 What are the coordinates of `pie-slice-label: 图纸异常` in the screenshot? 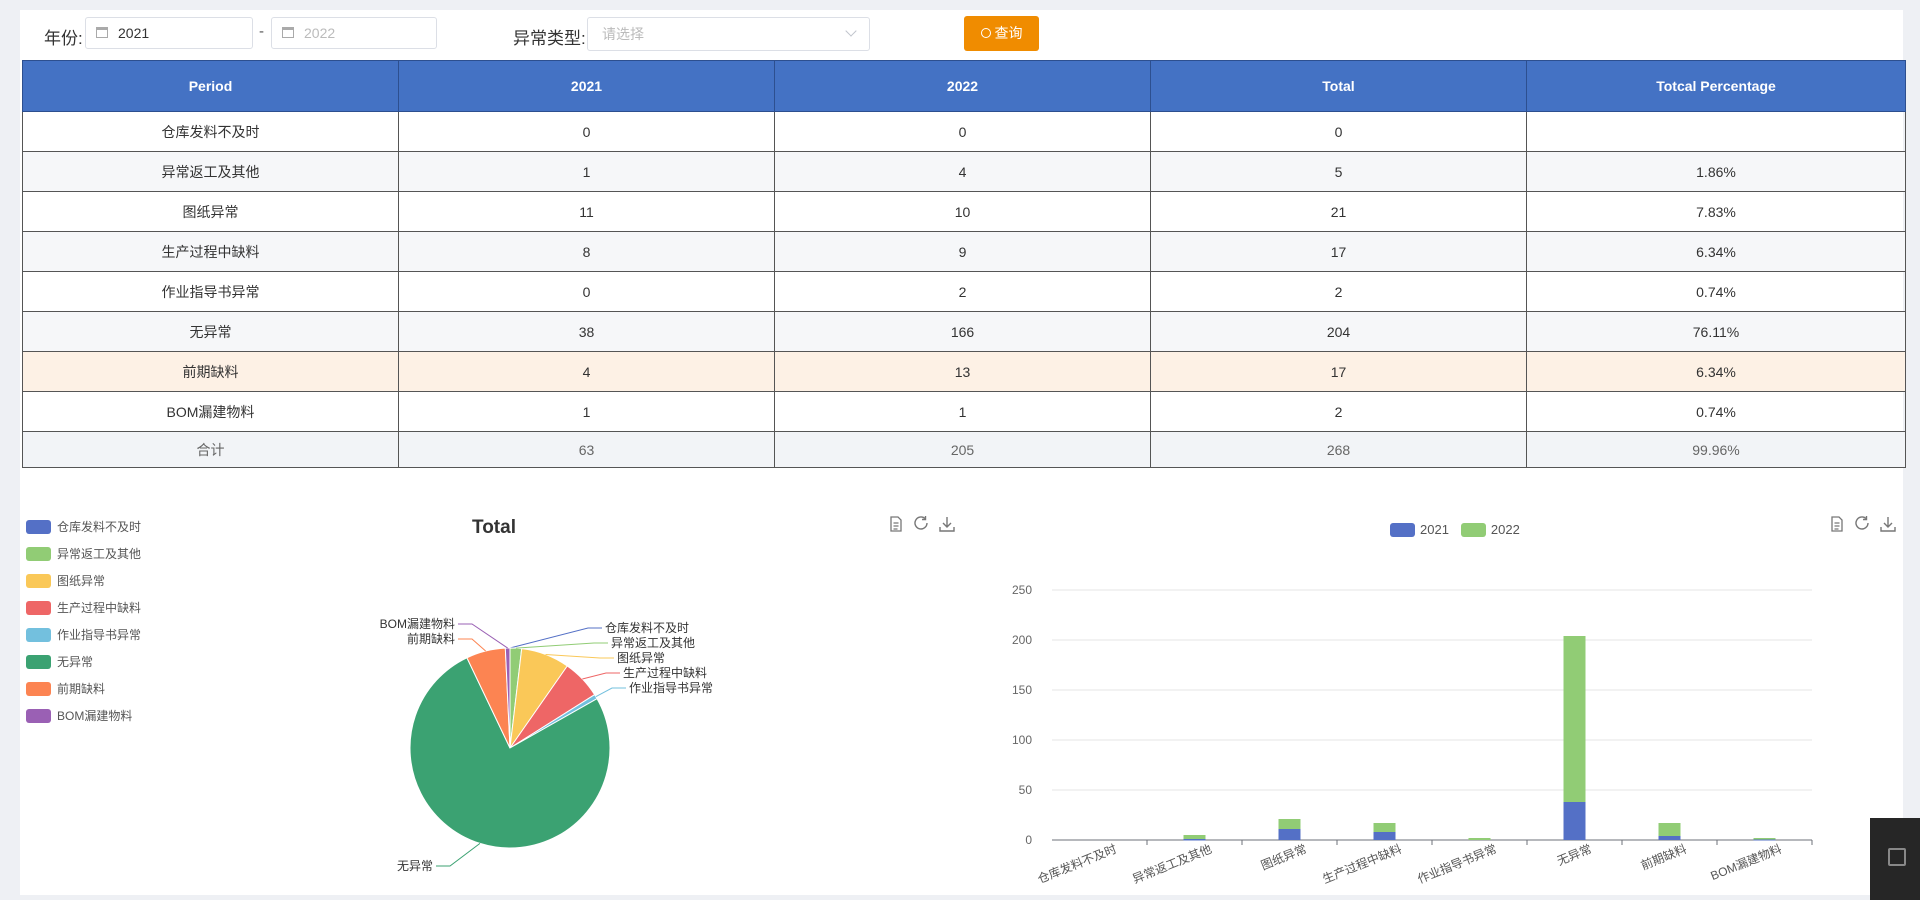 It's located at (641, 658).